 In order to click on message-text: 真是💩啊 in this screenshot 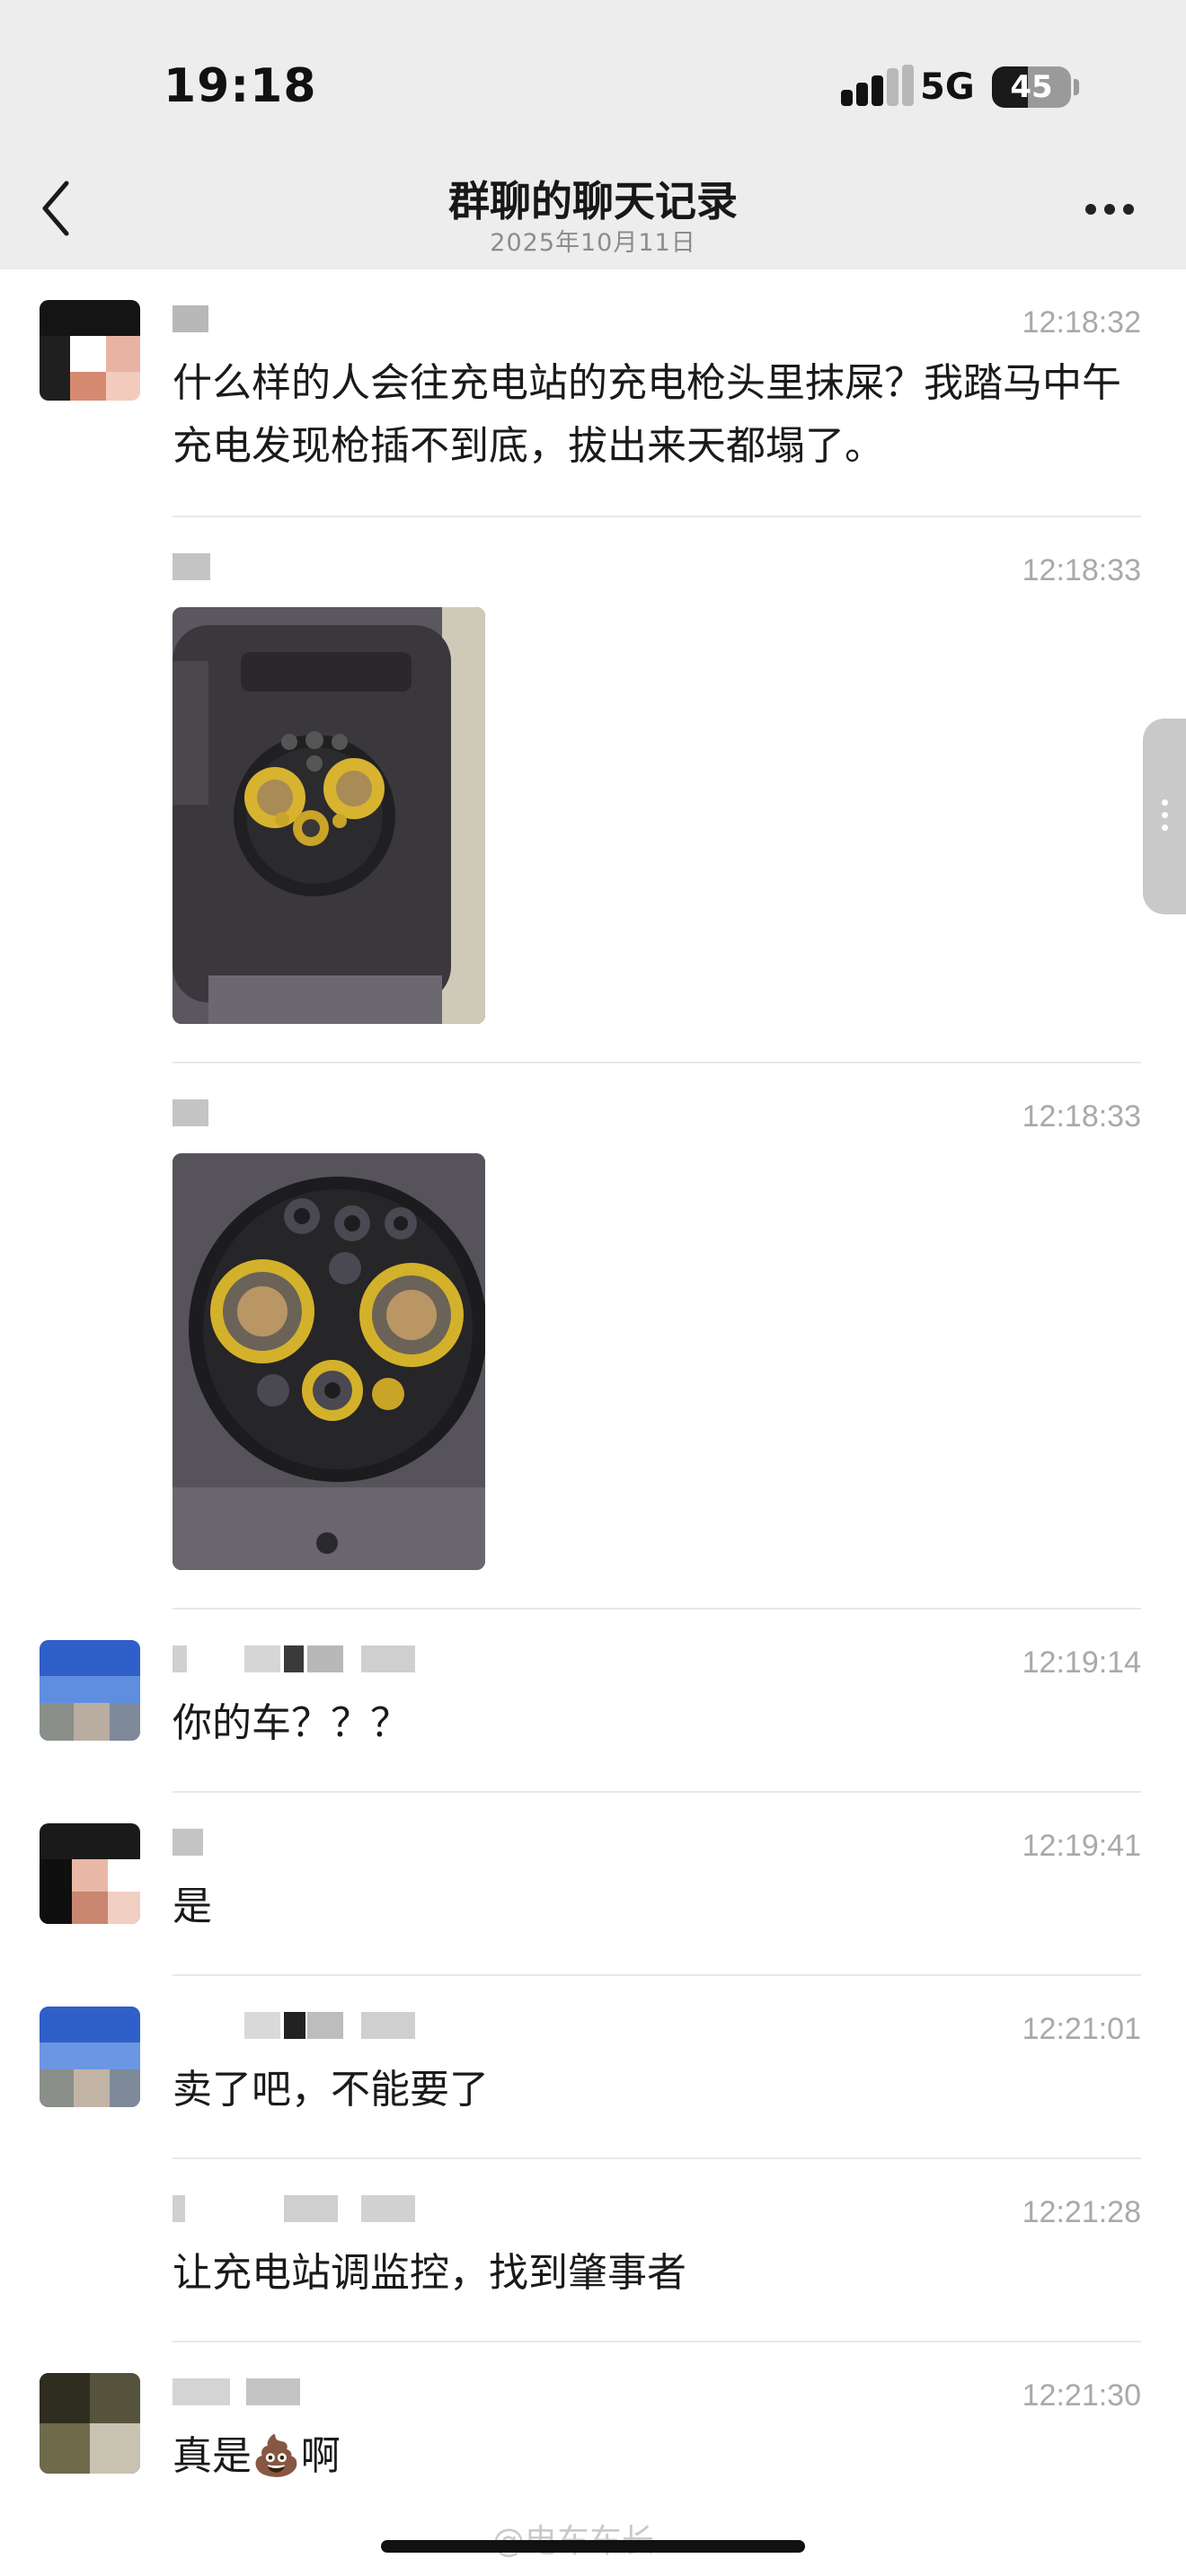, I will do `click(658, 2456)`.